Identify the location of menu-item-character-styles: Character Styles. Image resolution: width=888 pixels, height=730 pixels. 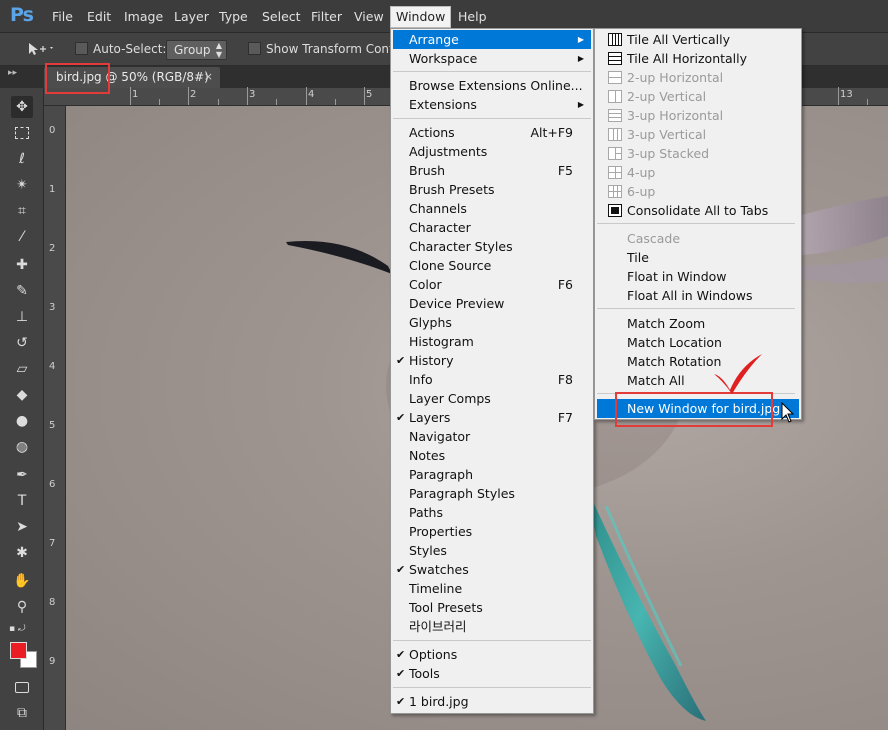
(492, 246).